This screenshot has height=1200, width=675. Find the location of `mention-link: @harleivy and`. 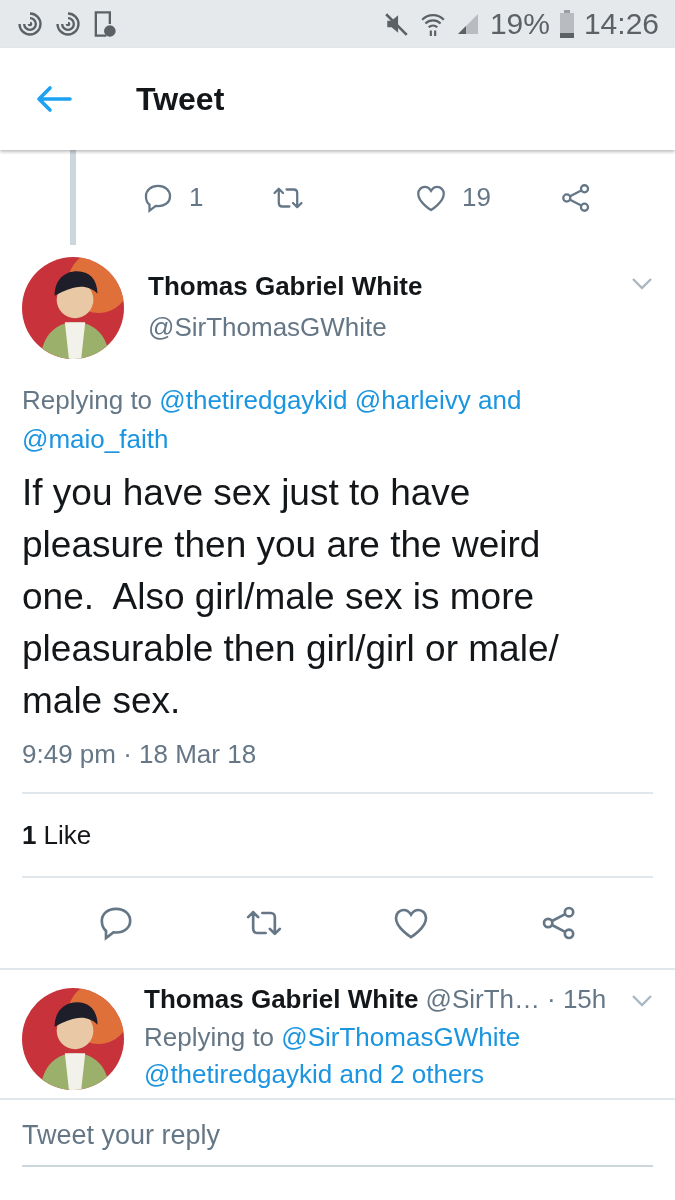

mention-link: @harleivy and is located at coordinates (438, 400).